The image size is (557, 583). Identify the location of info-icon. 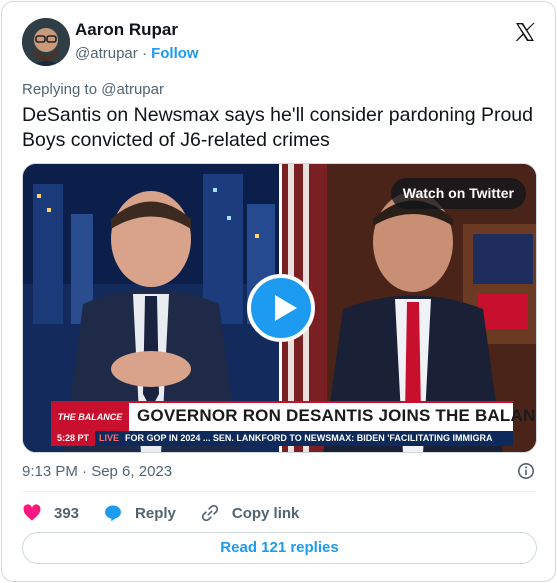
(526, 471).